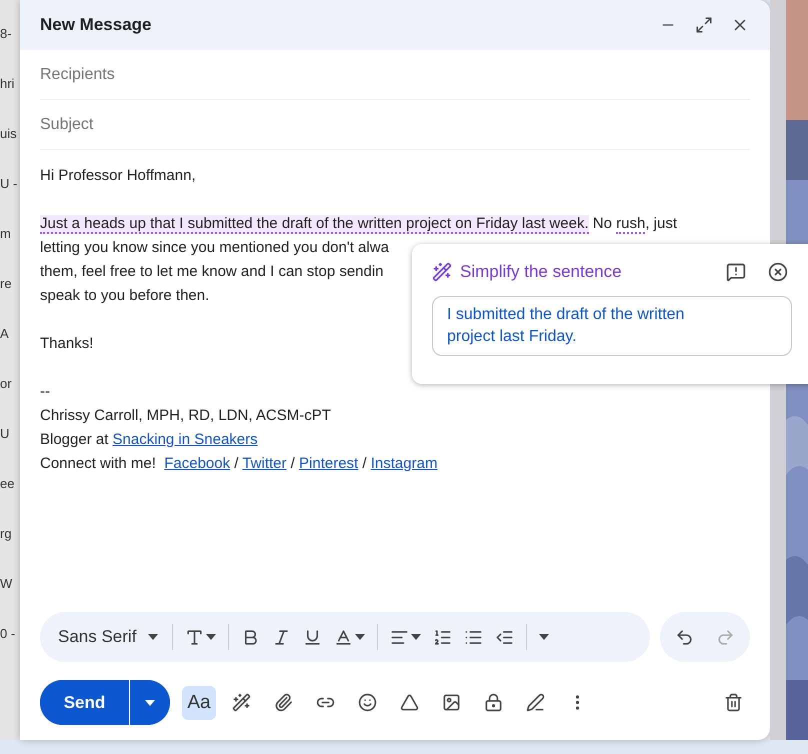 The image size is (808, 754). What do you see at coordinates (612, 326) in the screenshot?
I see `suggestion-option: I submitted the draft of the written project last Friday.` at bounding box center [612, 326].